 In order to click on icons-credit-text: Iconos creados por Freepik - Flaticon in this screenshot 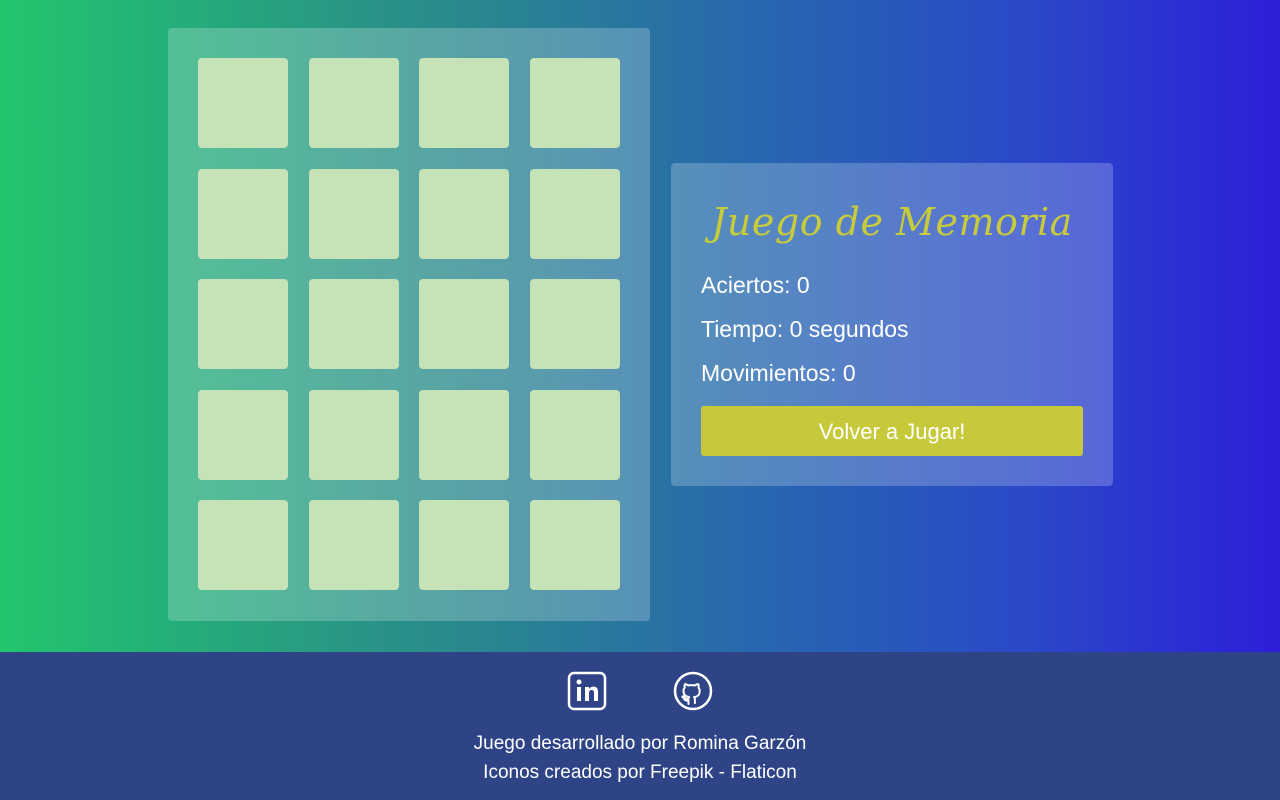, I will do `click(640, 772)`.